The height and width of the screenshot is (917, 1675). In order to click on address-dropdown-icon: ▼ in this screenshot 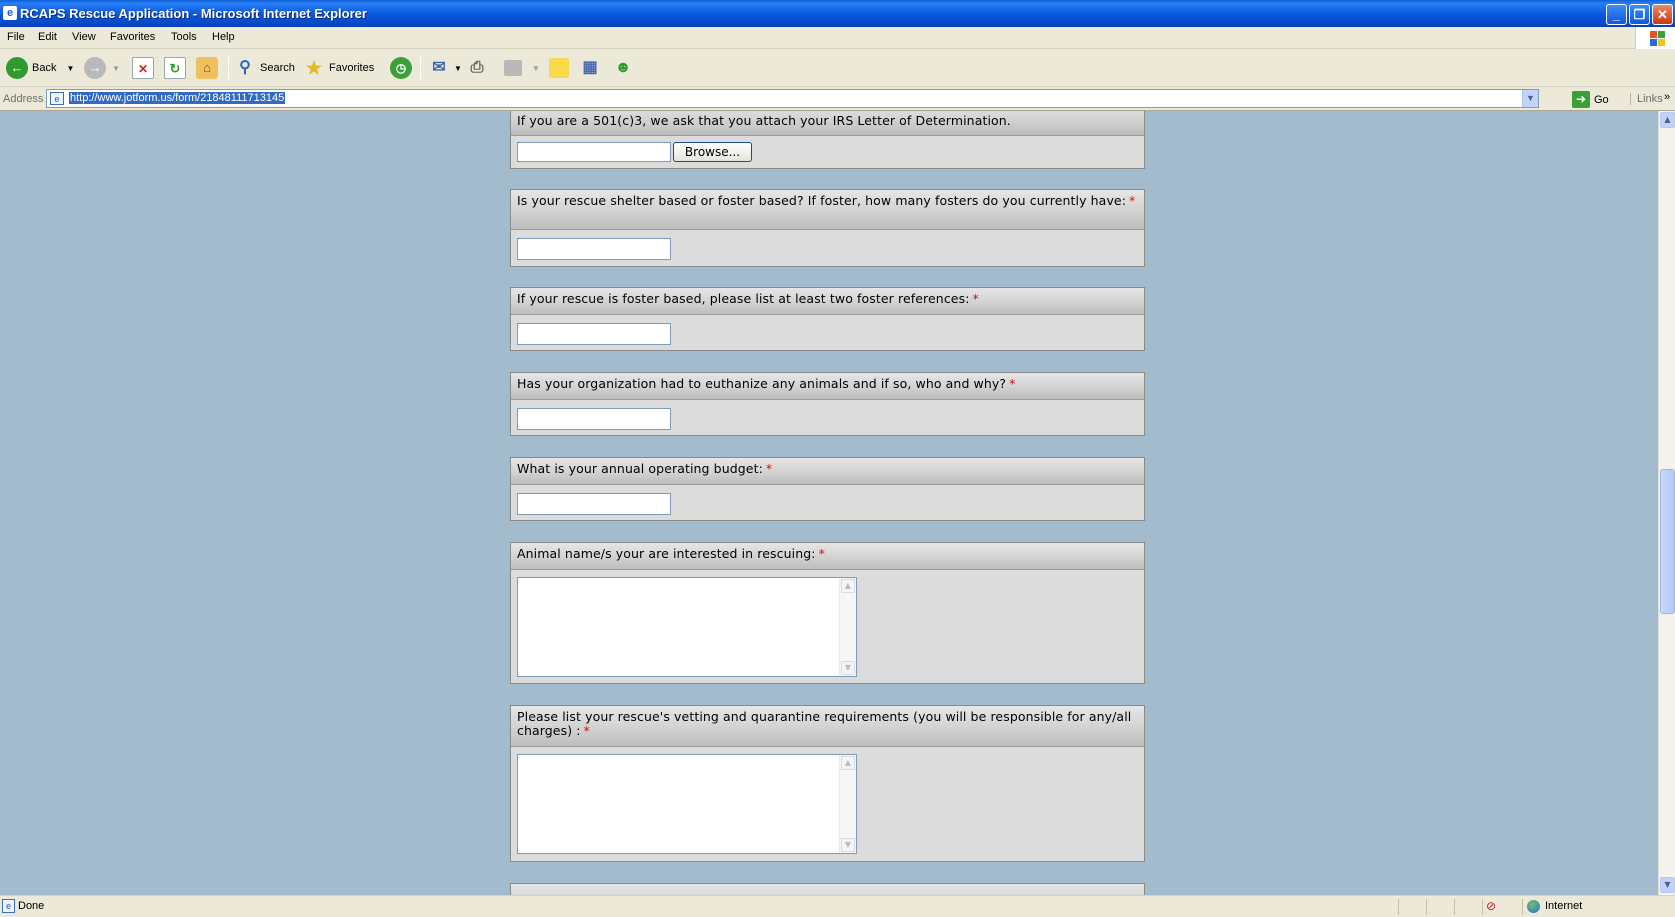, I will do `click(1530, 98)`.